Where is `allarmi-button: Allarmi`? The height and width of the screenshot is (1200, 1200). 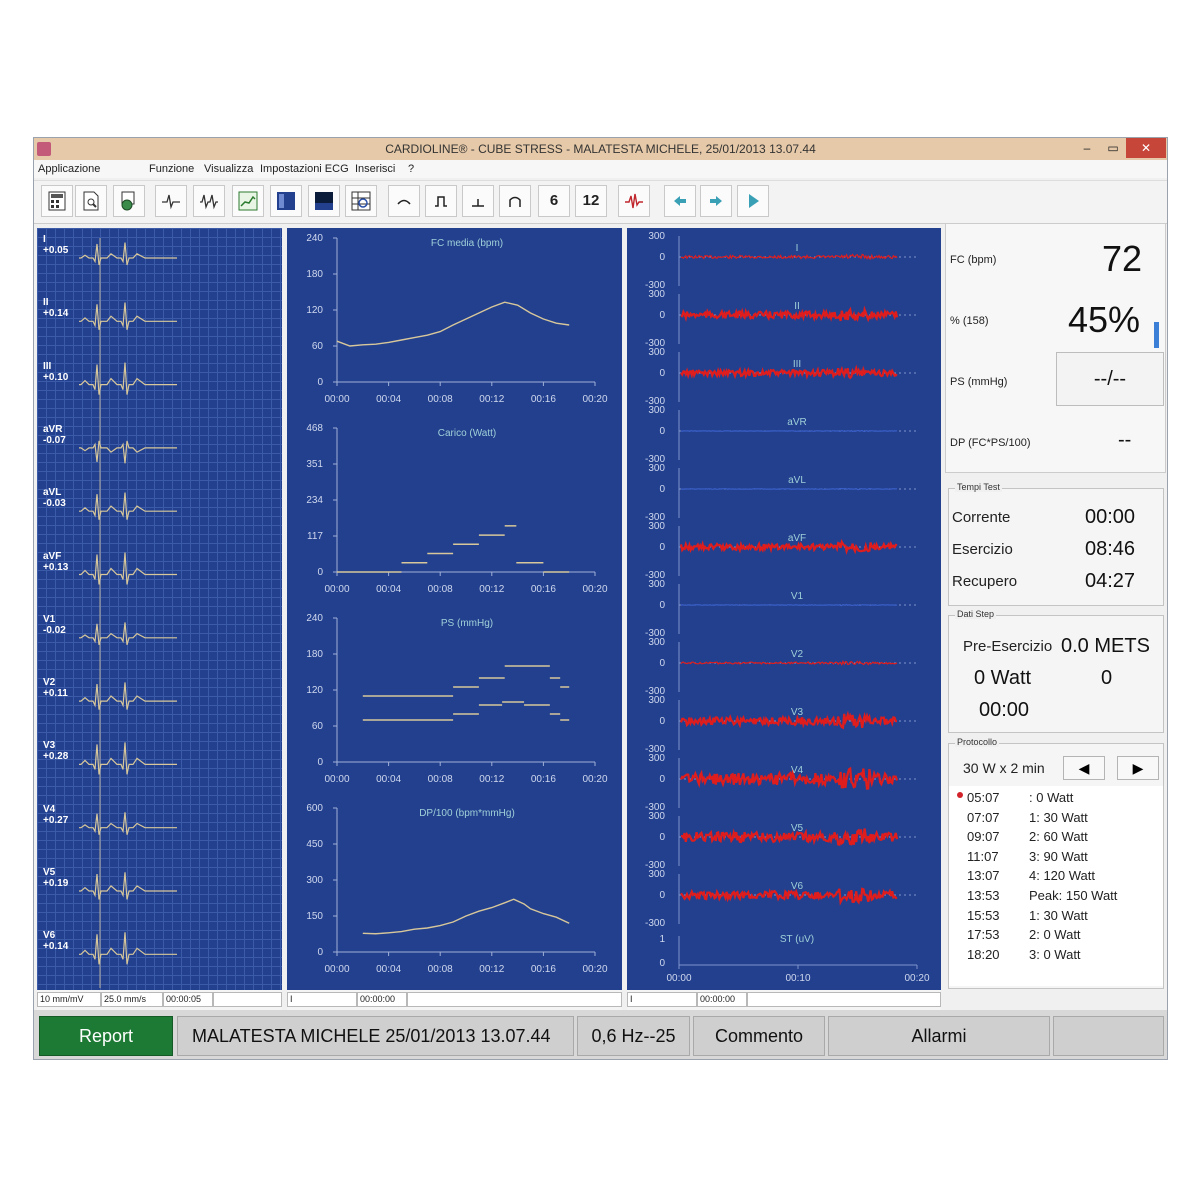 allarmi-button: Allarmi is located at coordinates (939, 1036).